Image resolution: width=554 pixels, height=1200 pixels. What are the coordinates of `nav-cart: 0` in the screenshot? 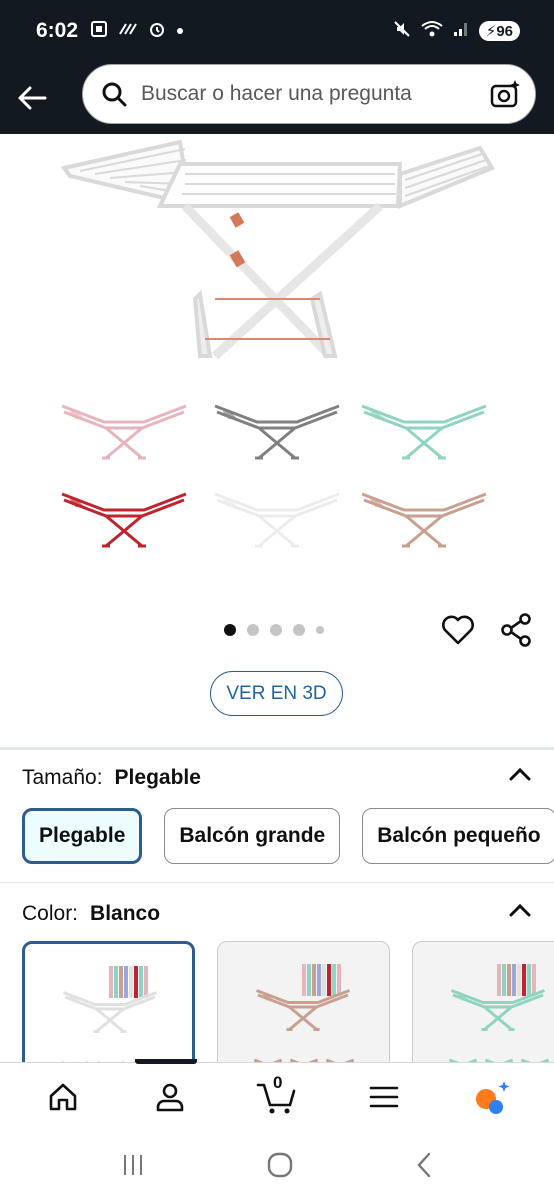 It's located at (277, 1097).